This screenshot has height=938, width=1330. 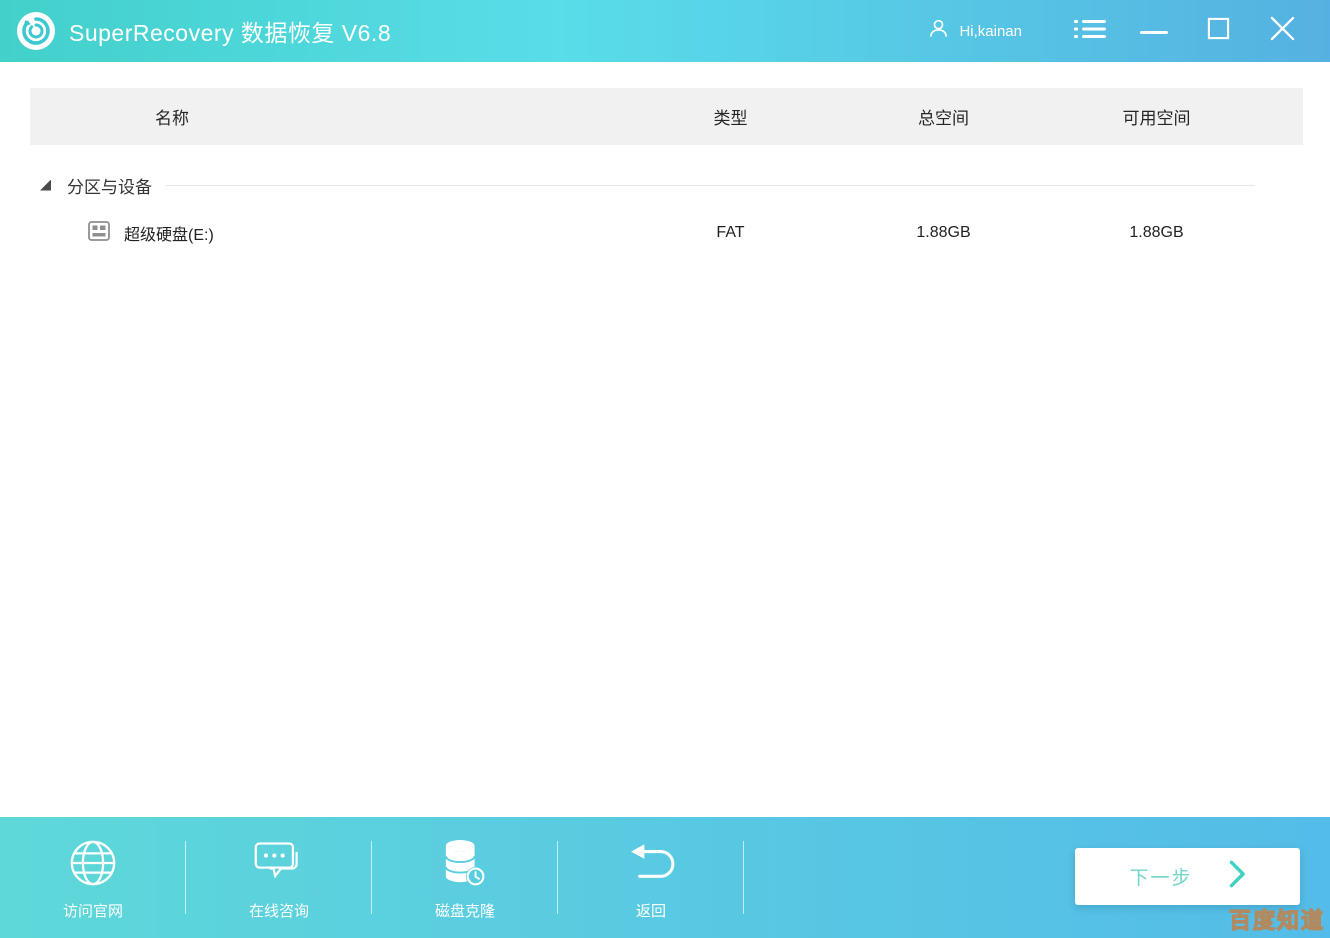 What do you see at coordinates (730, 232) in the screenshot?
I see `device-type: FAT` at bounding box center [730, 232].